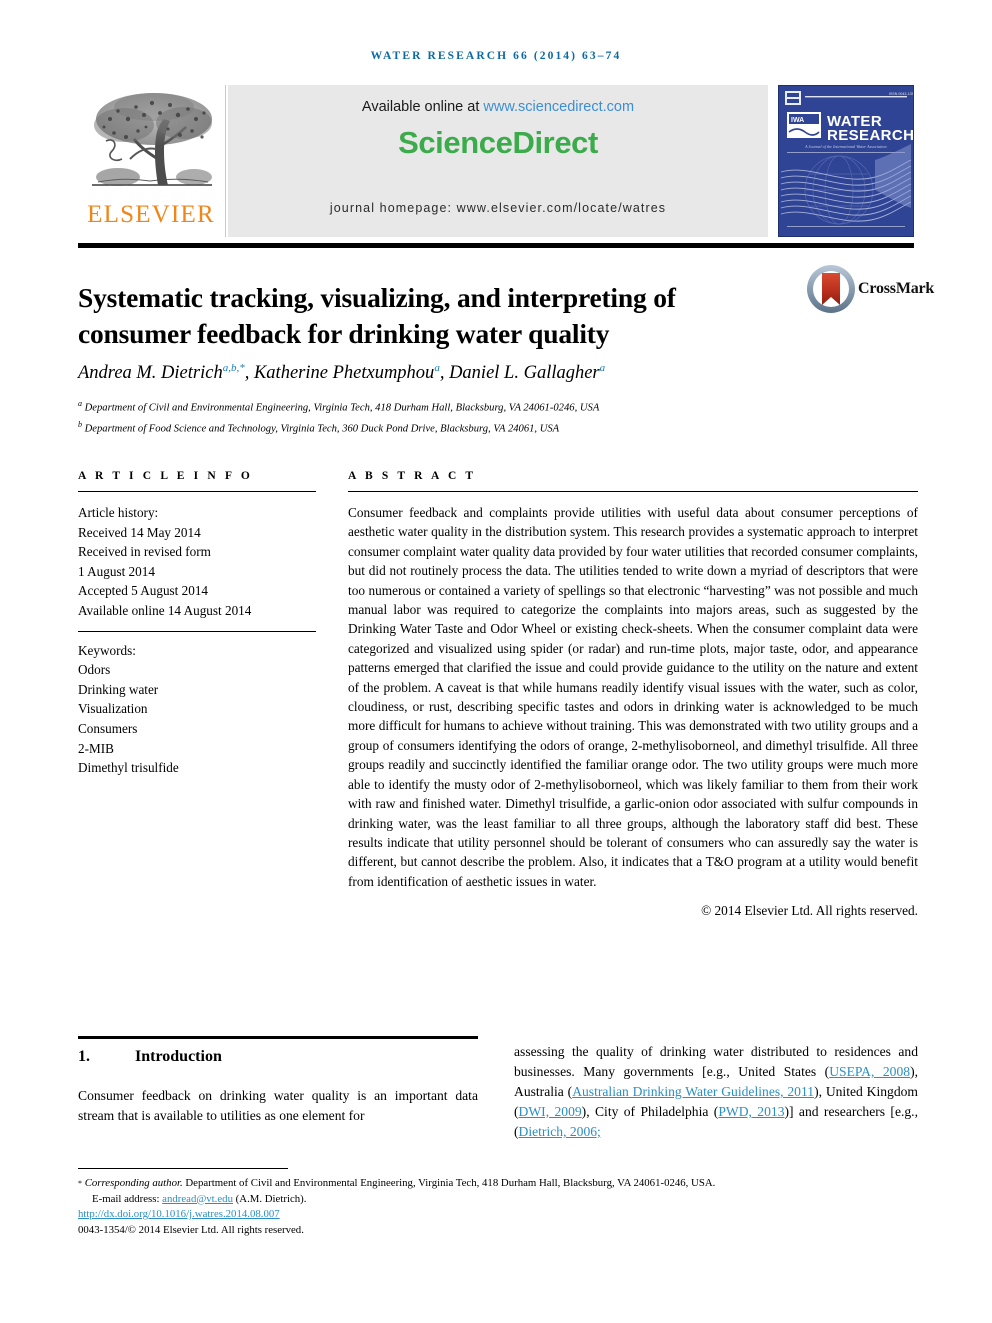  Describe the element at coordinates (896, 288) in the screenshot. I see `crossmark-label: CrossMark` at that location.